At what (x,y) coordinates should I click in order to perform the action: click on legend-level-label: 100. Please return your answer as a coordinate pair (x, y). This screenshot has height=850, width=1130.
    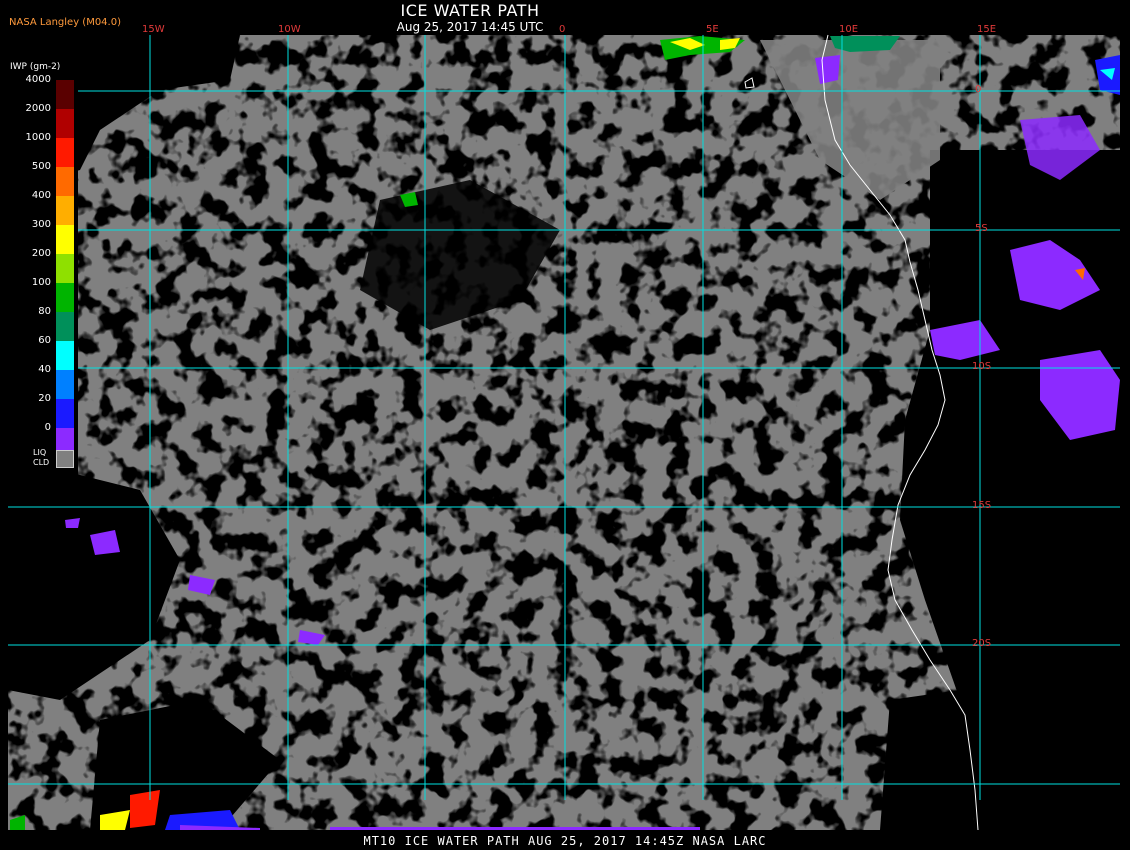
    Looking at the image, I should click on (41, 282).